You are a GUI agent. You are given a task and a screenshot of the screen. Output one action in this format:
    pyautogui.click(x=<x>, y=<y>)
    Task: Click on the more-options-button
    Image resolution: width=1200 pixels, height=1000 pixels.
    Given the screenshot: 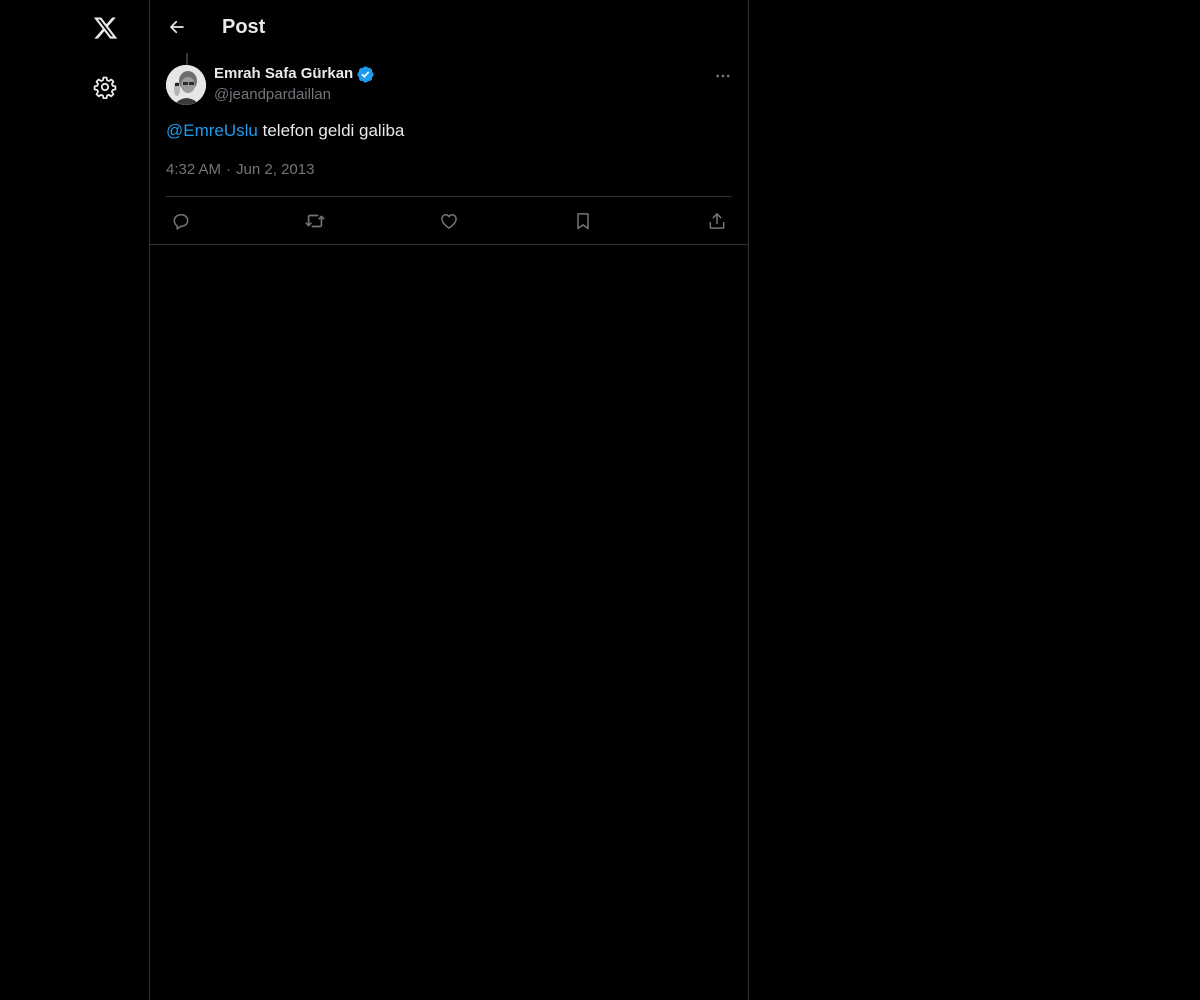 What is the action you would take?
    pyautogui.click(x=723, y=76)
    